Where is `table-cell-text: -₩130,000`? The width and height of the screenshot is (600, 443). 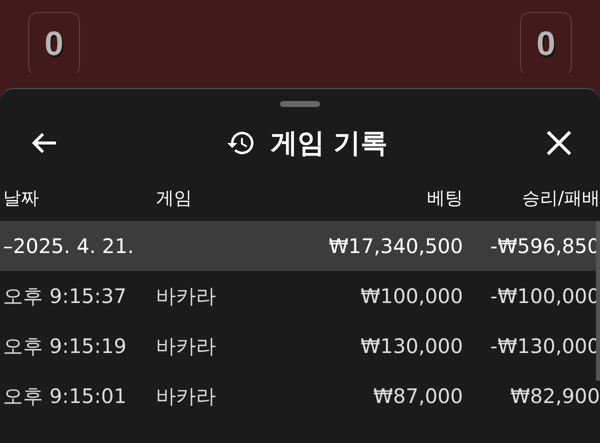 table-cell-text: -₩130,000 is located at coordinates (544, 346).